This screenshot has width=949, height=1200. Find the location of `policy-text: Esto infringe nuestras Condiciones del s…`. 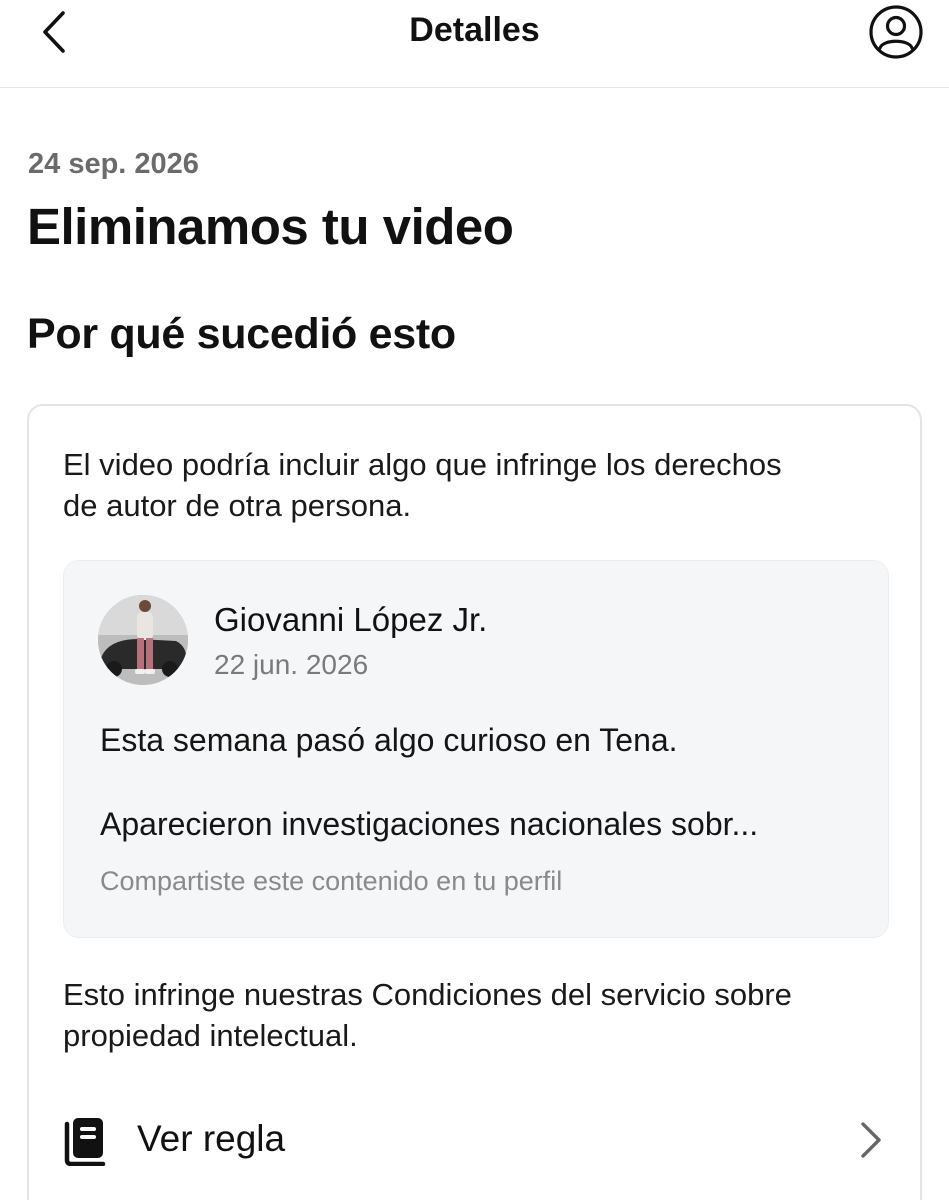

policy-text: Esto infringe nuestras Condiciones del s… is located at coordinates (427, 1015).